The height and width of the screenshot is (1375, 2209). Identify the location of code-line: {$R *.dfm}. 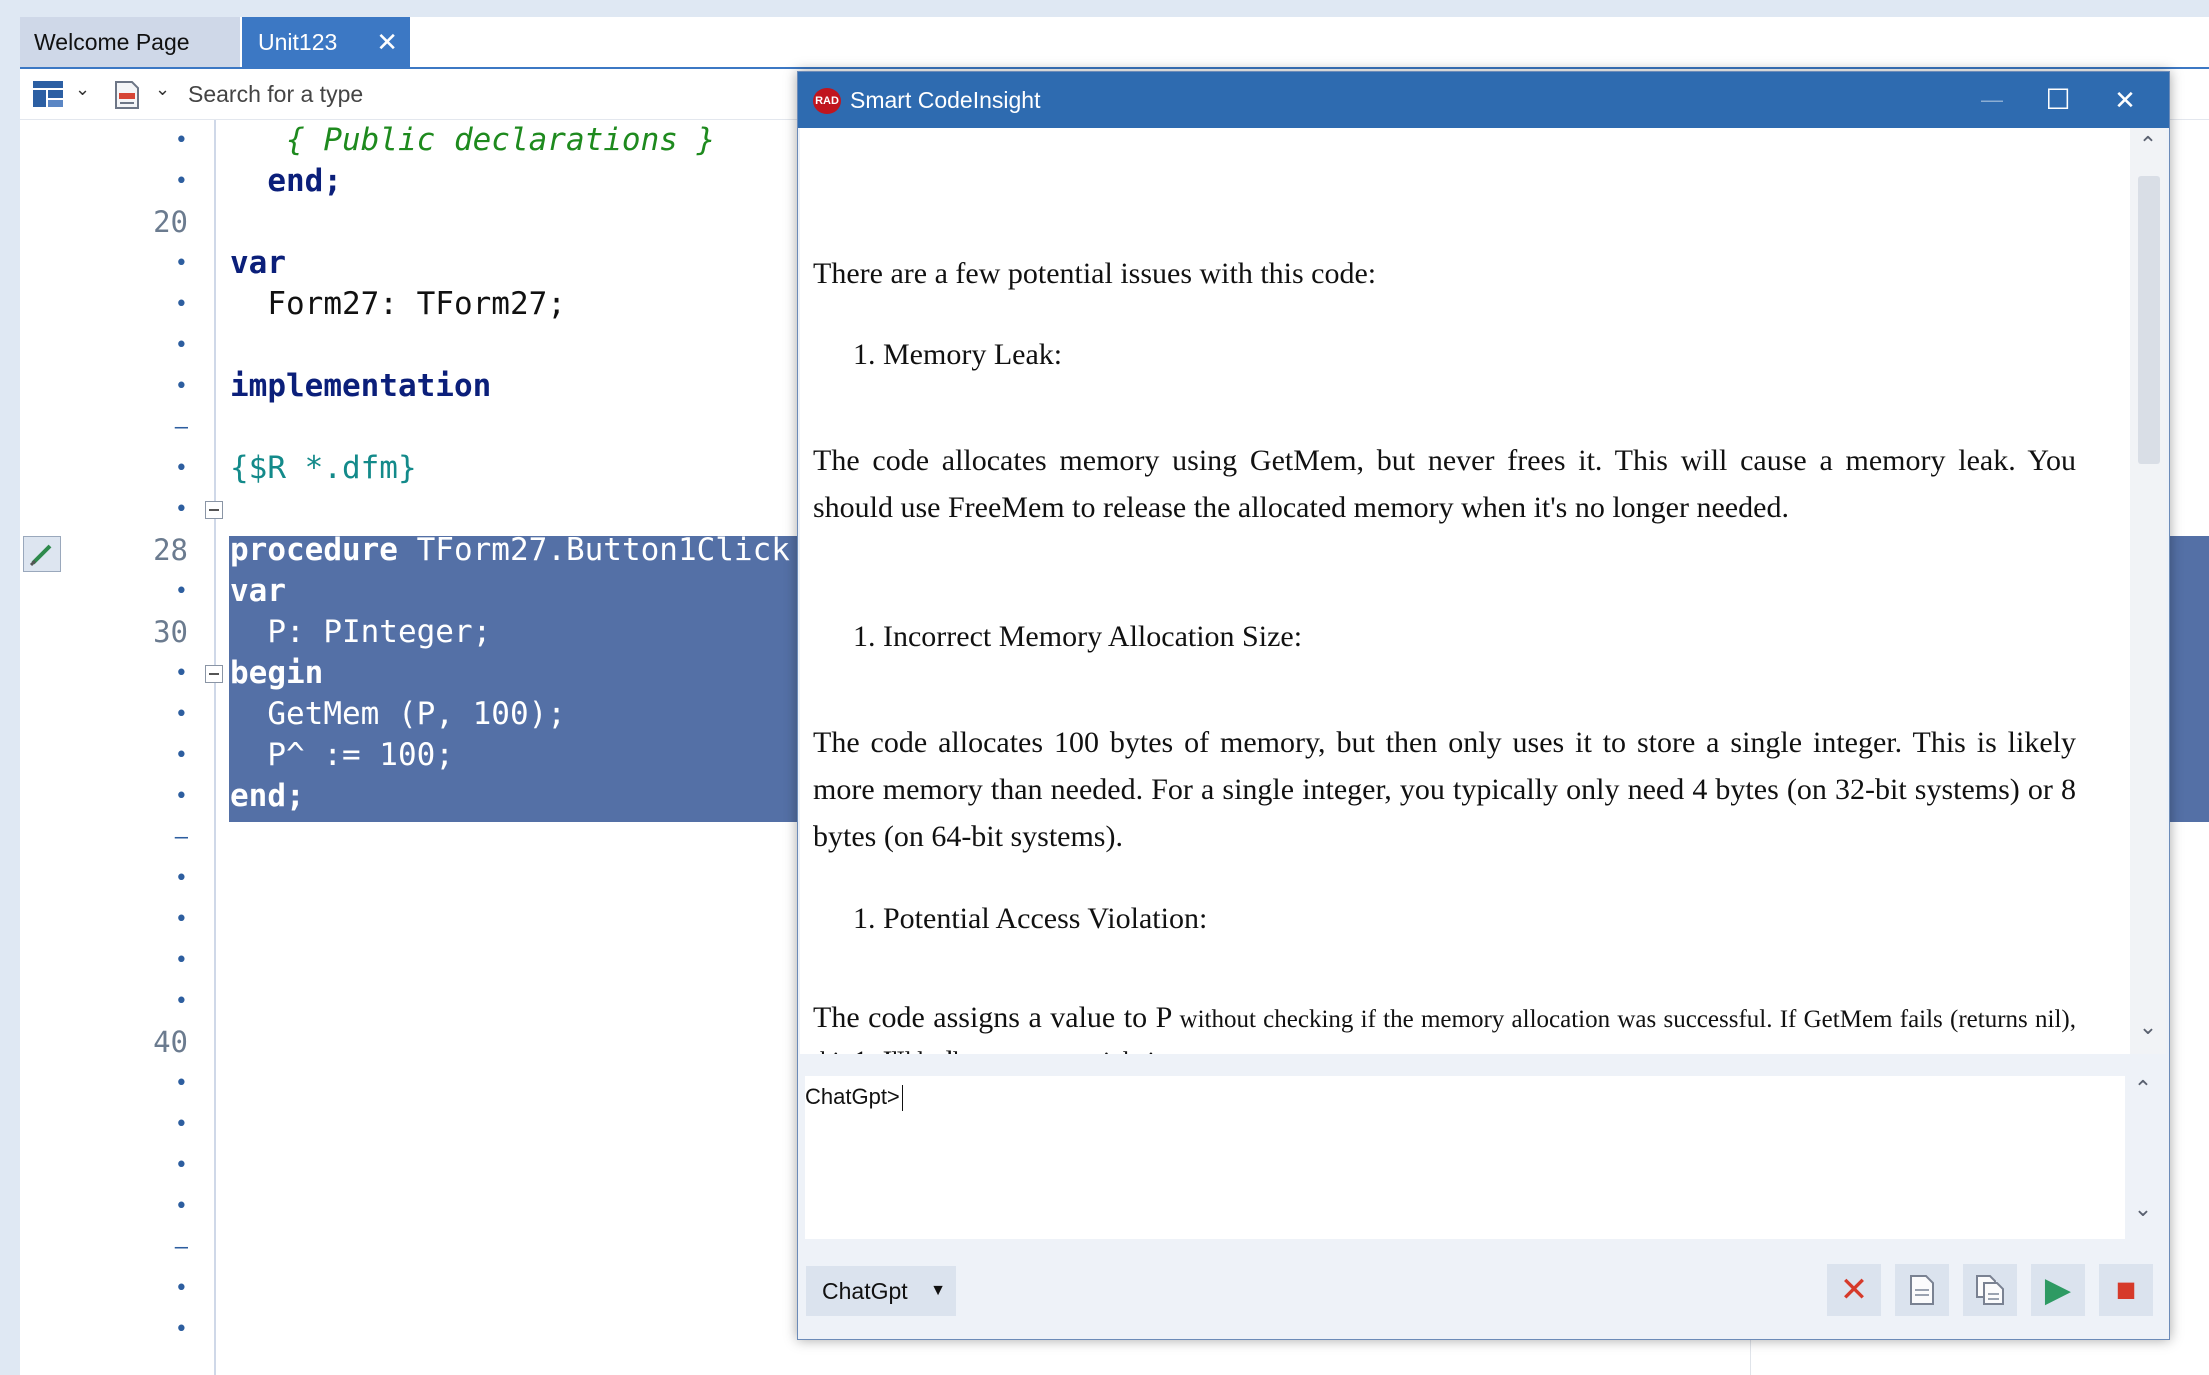
(323, 468).